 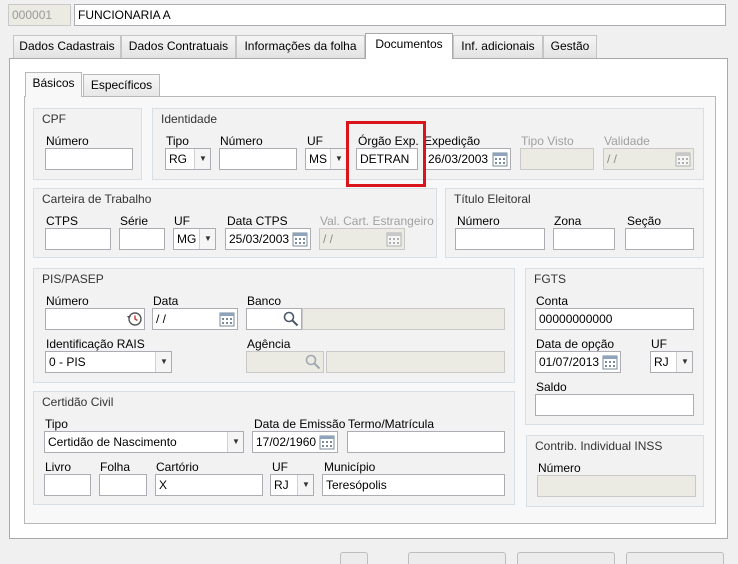 I want to click on subtab-basicos: Básicos, so click(x=53, y=84).